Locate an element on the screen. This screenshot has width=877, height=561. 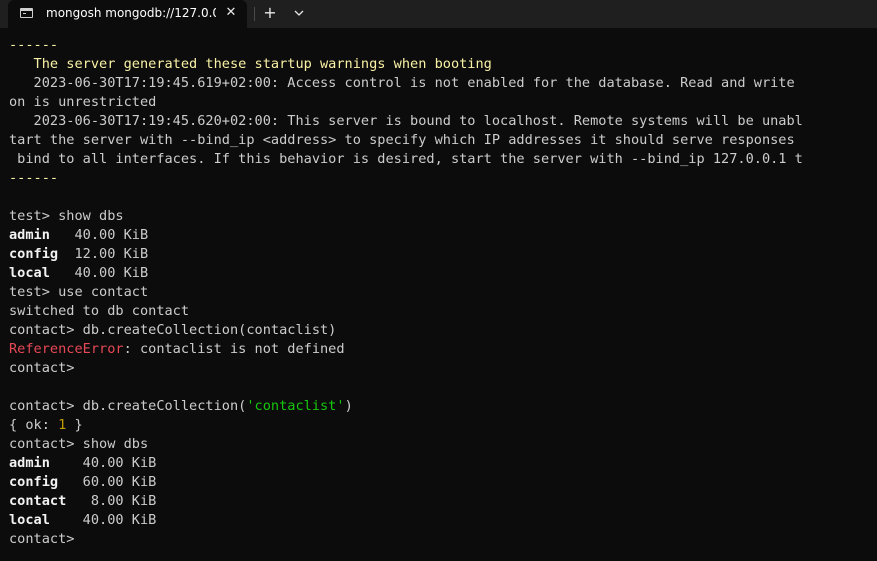
string-literal: 'contaclist' is located at coordinates (295, 406).